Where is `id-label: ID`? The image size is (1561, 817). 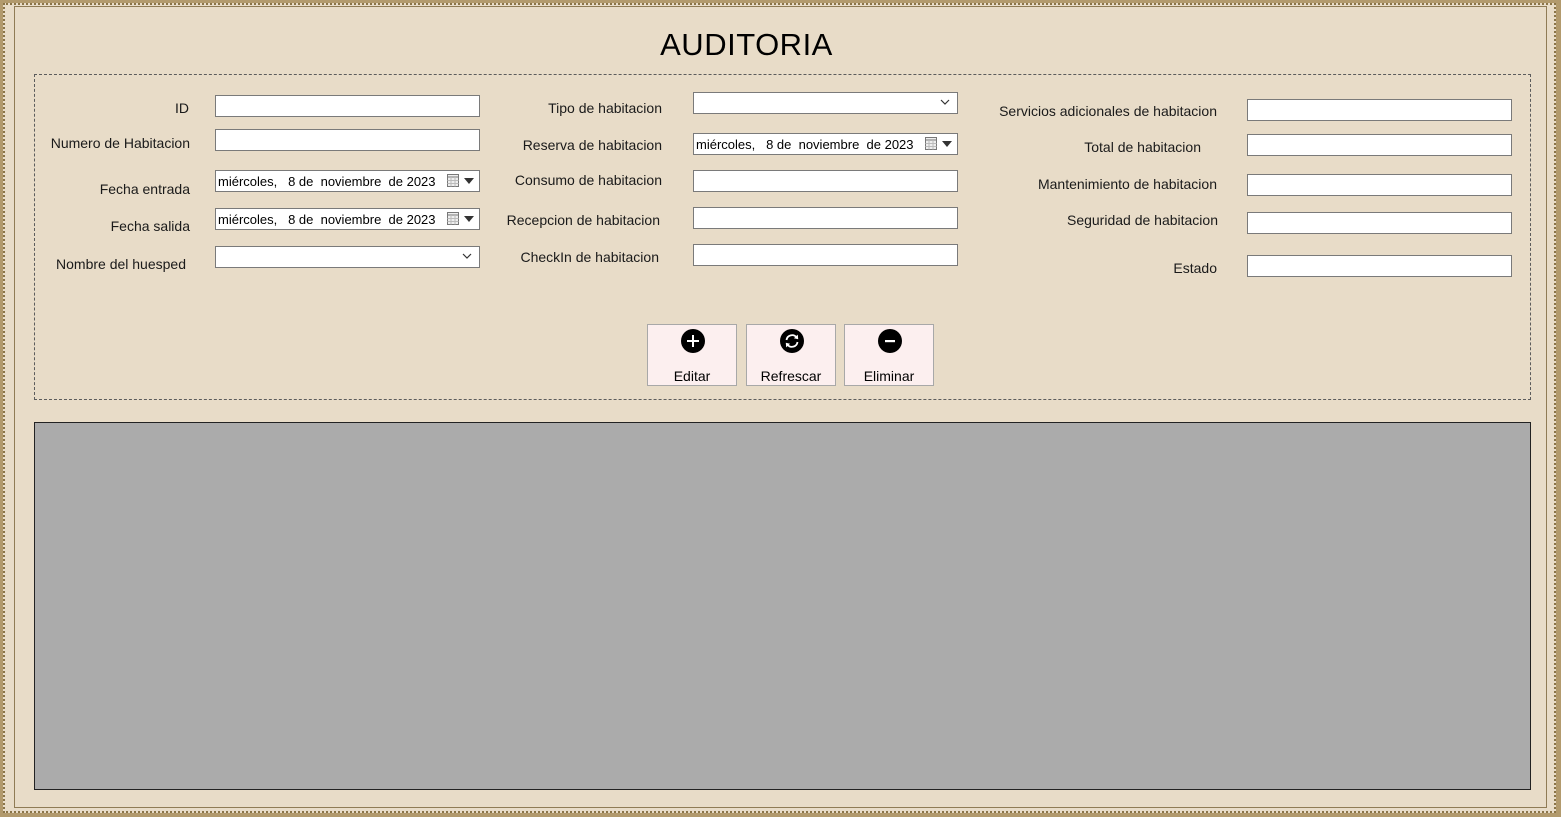 id-label: ID is located at coordinates (182, 108).